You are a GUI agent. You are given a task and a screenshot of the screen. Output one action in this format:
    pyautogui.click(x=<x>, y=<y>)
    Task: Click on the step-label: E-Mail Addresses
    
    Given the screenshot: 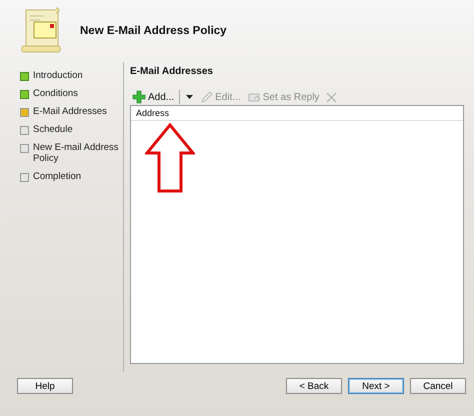 What is the action you would take?
    pyautogui.click(x=70, y=111)
    